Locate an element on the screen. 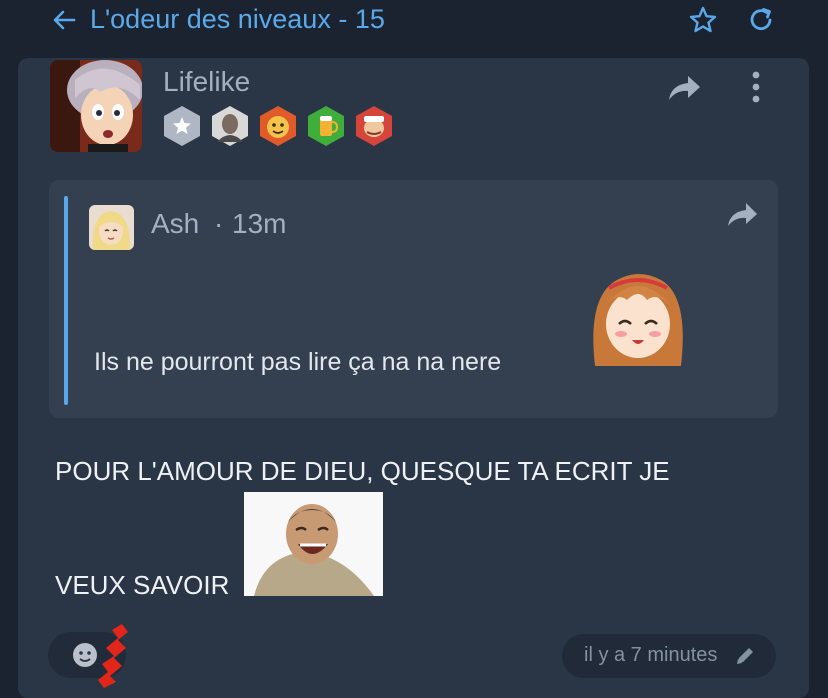 Image resolution: width=828 pixels, height=698 pixels. character-badge is located at coordinates (374, 126).